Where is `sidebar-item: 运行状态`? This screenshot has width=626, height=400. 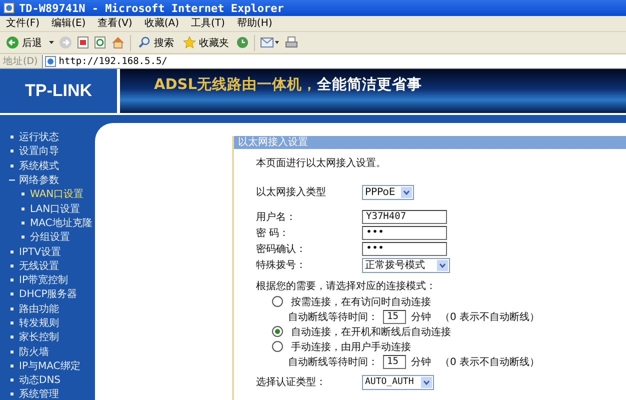 sidebar-item: 运行状态 is located at coordinates (47, 137).